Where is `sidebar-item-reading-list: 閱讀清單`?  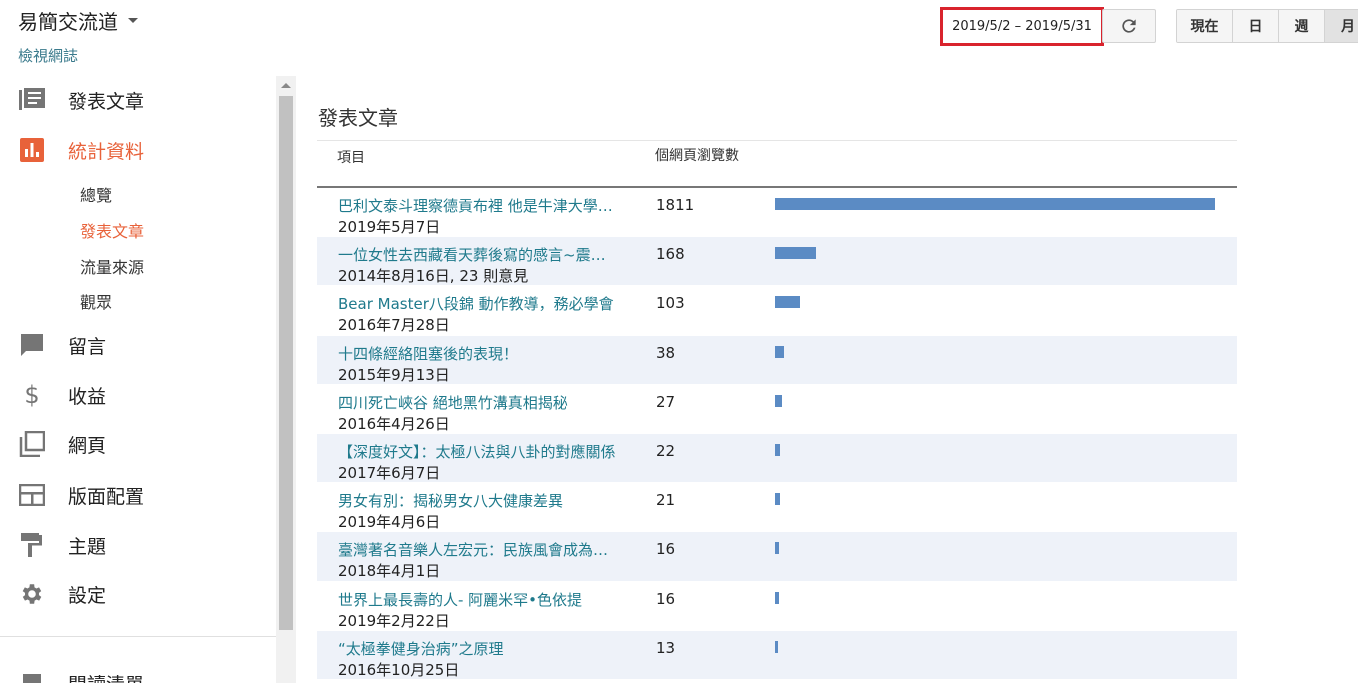
sidebar-item-reading-list: 閱讀清單 is located at coordinates (81, 674).